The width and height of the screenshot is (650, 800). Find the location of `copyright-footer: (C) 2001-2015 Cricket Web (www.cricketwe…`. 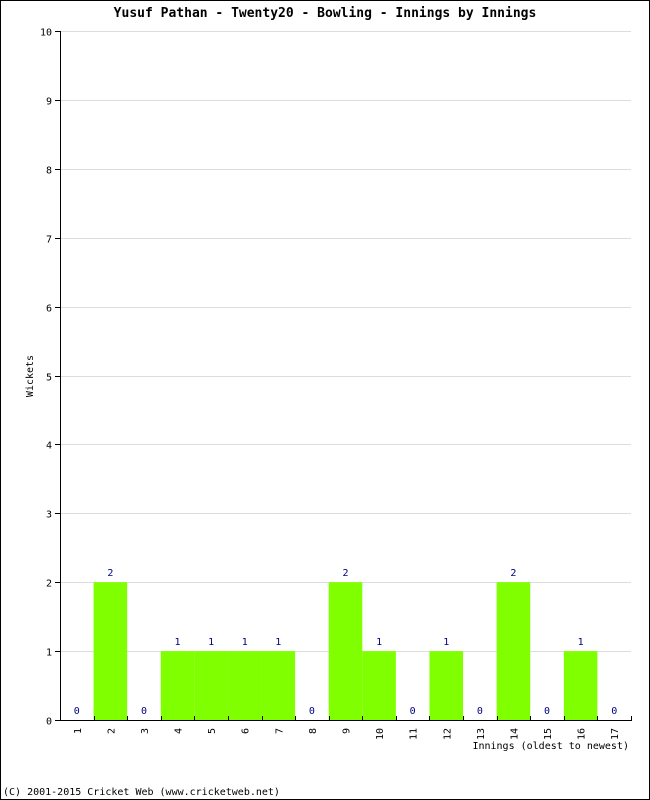

copyright-footer: (C) 2001-2015 Cricket Web (www.cricketwe… is located at coordinates (141, 792).